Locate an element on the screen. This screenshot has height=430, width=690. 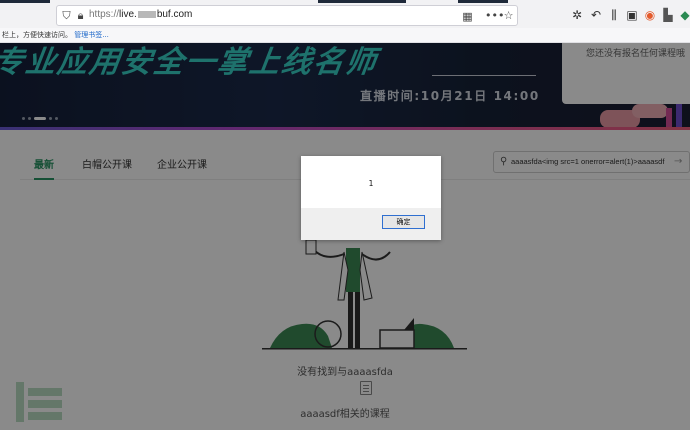
alert-message: 1 is located at coordinates (371, 183).